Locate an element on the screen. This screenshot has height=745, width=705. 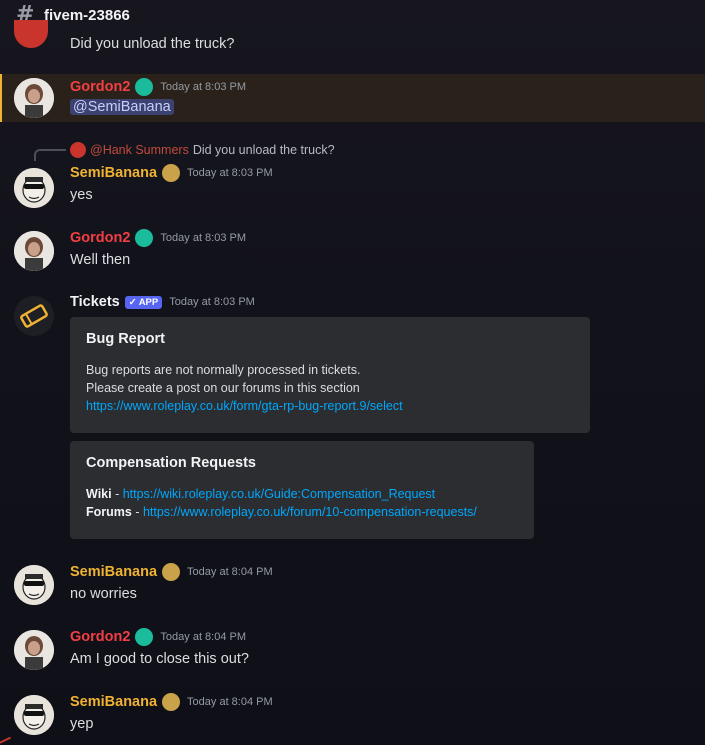
ticket-icon is located at coordinates (34, 316).